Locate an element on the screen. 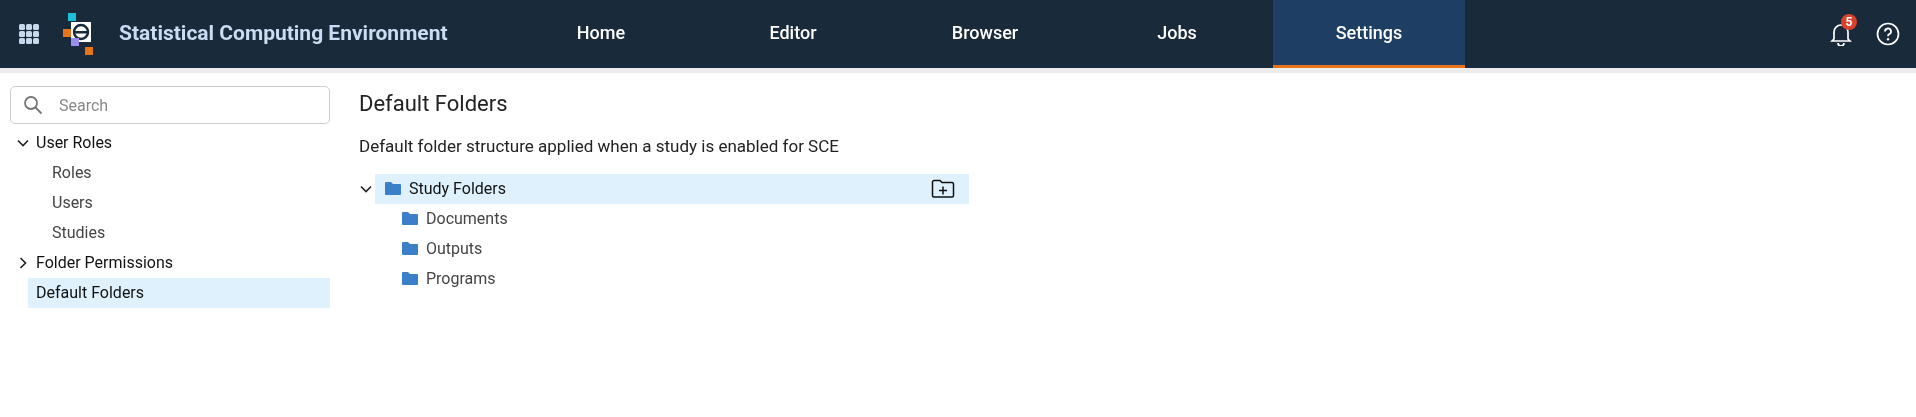  nav-tab: Browser is located at coordinates (985, 34).